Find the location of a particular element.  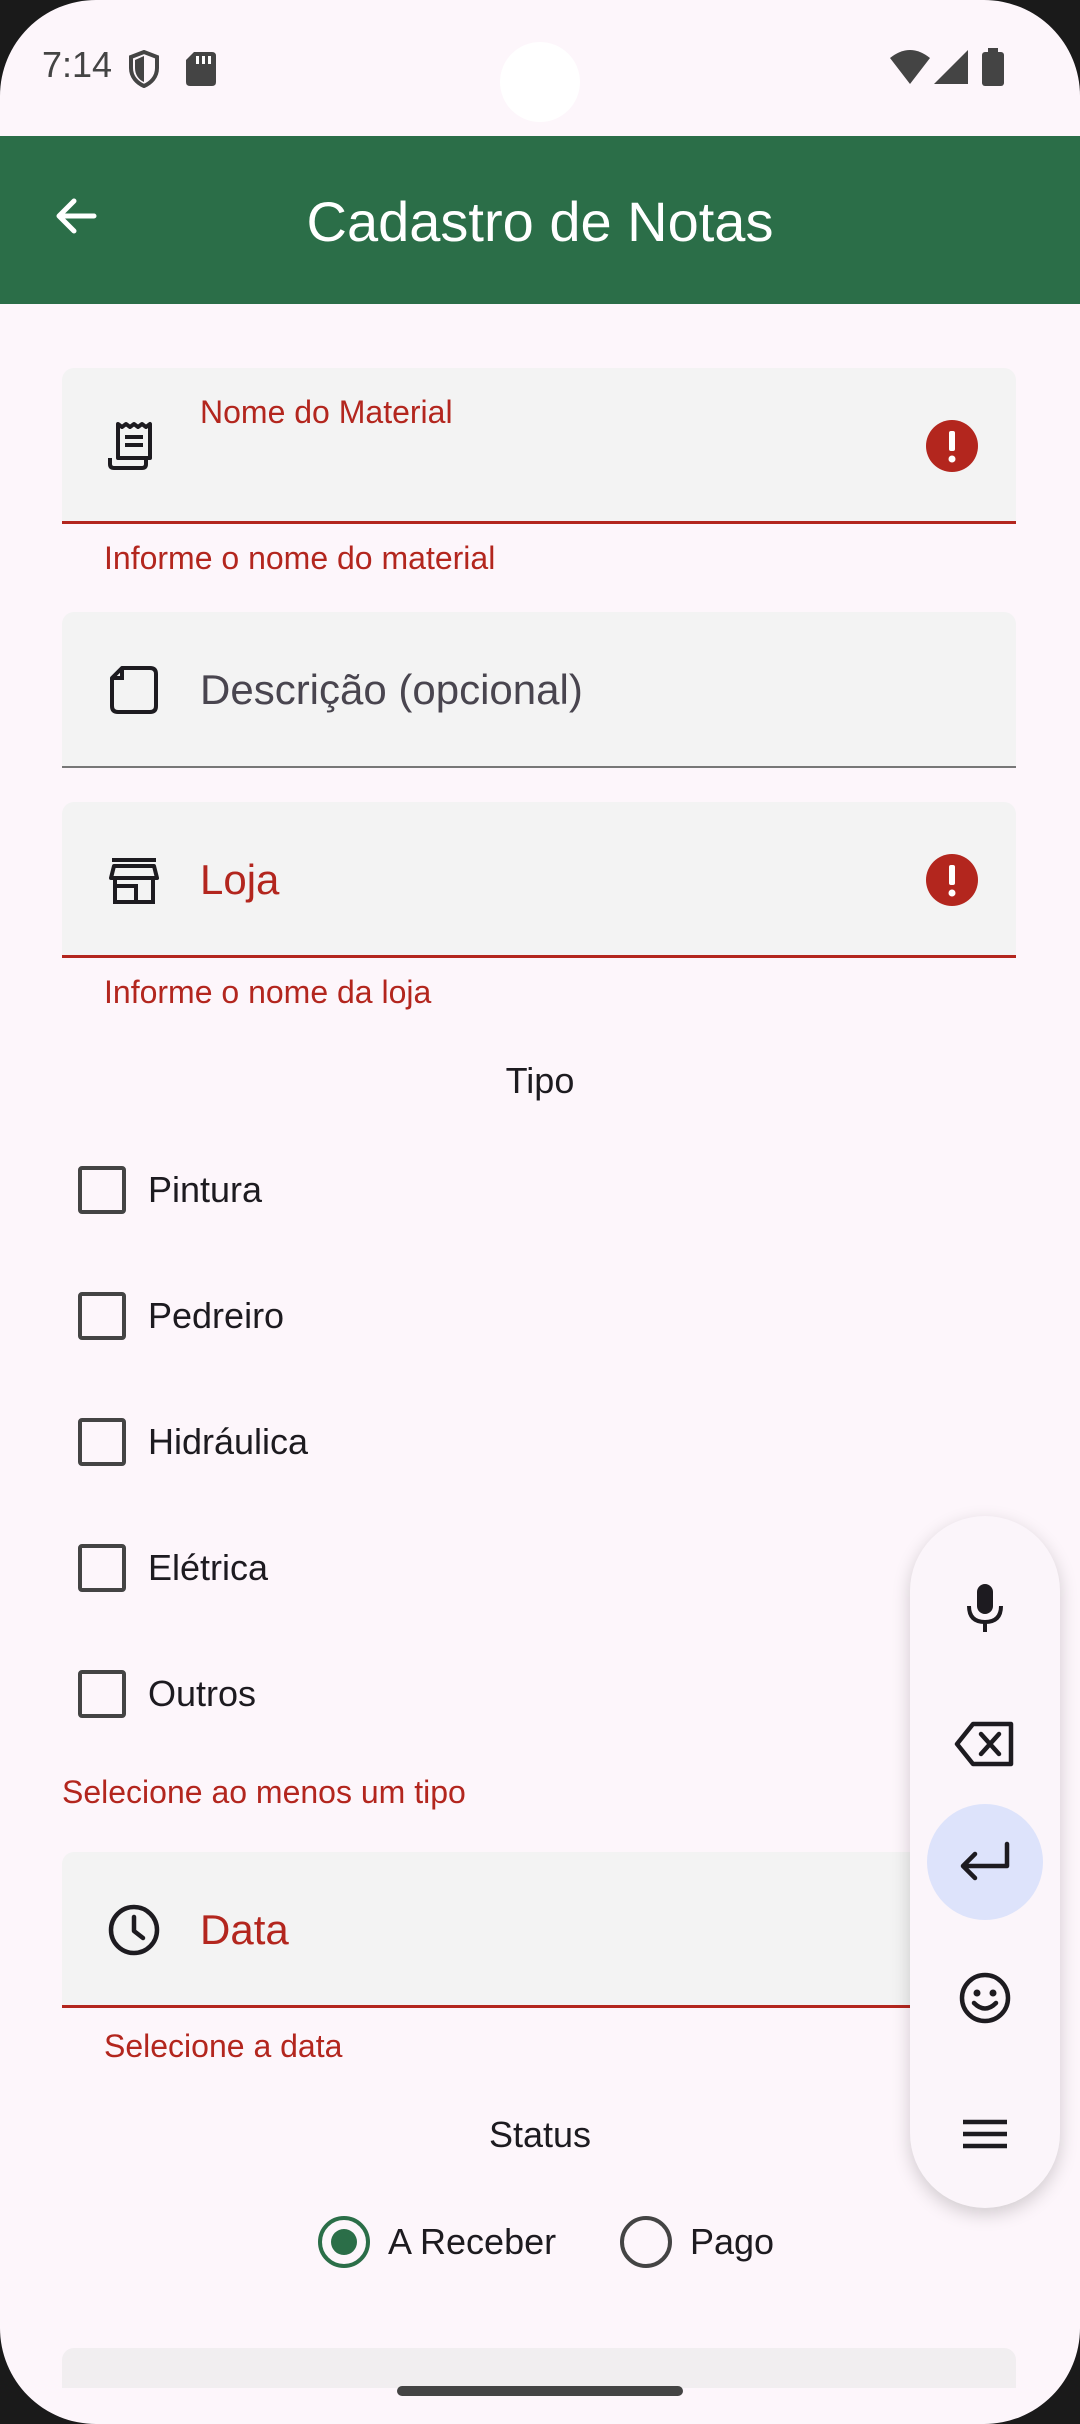

shield-icon is located at coordinates (144, 69).